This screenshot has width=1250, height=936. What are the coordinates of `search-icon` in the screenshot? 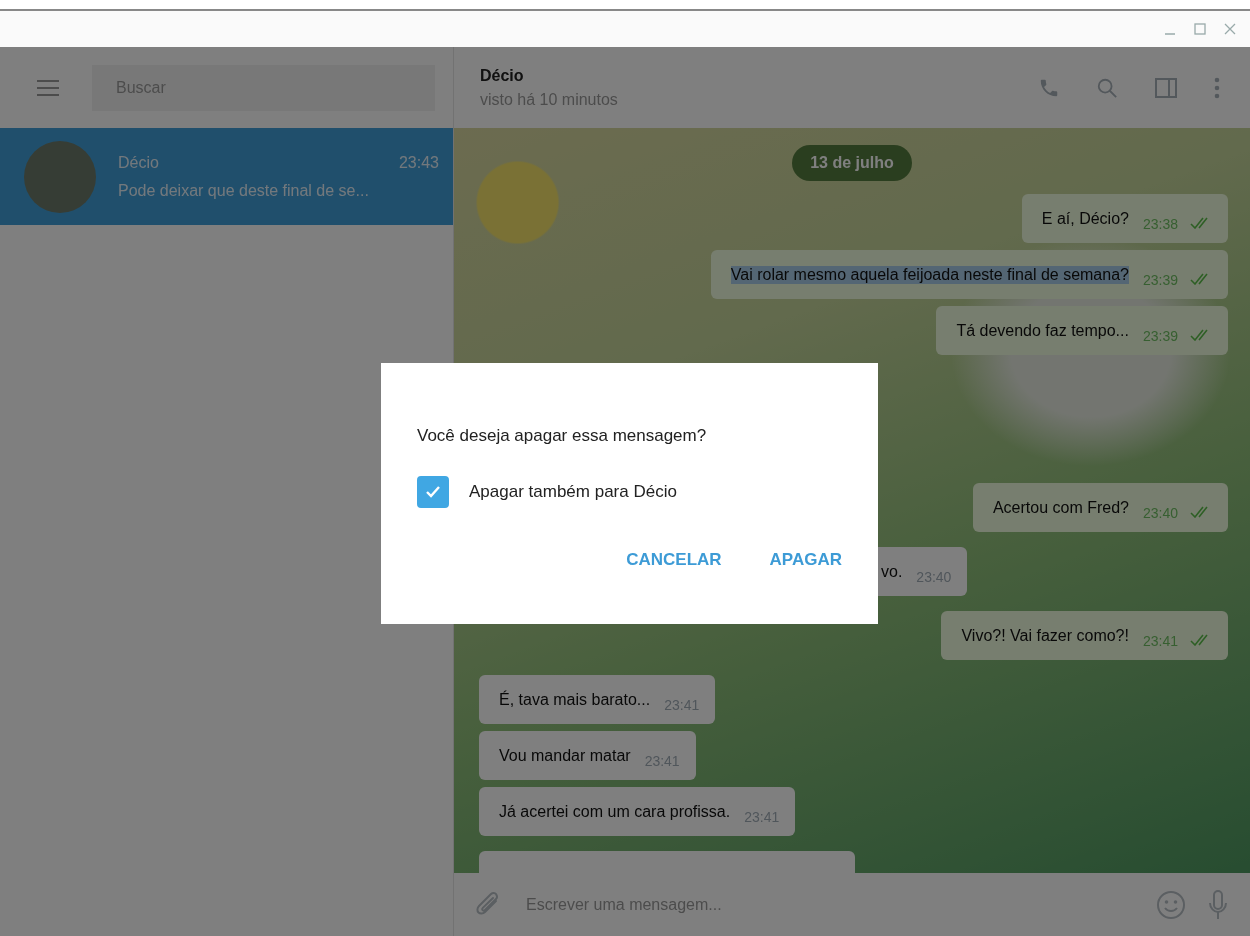 It's located at (1107, 87).